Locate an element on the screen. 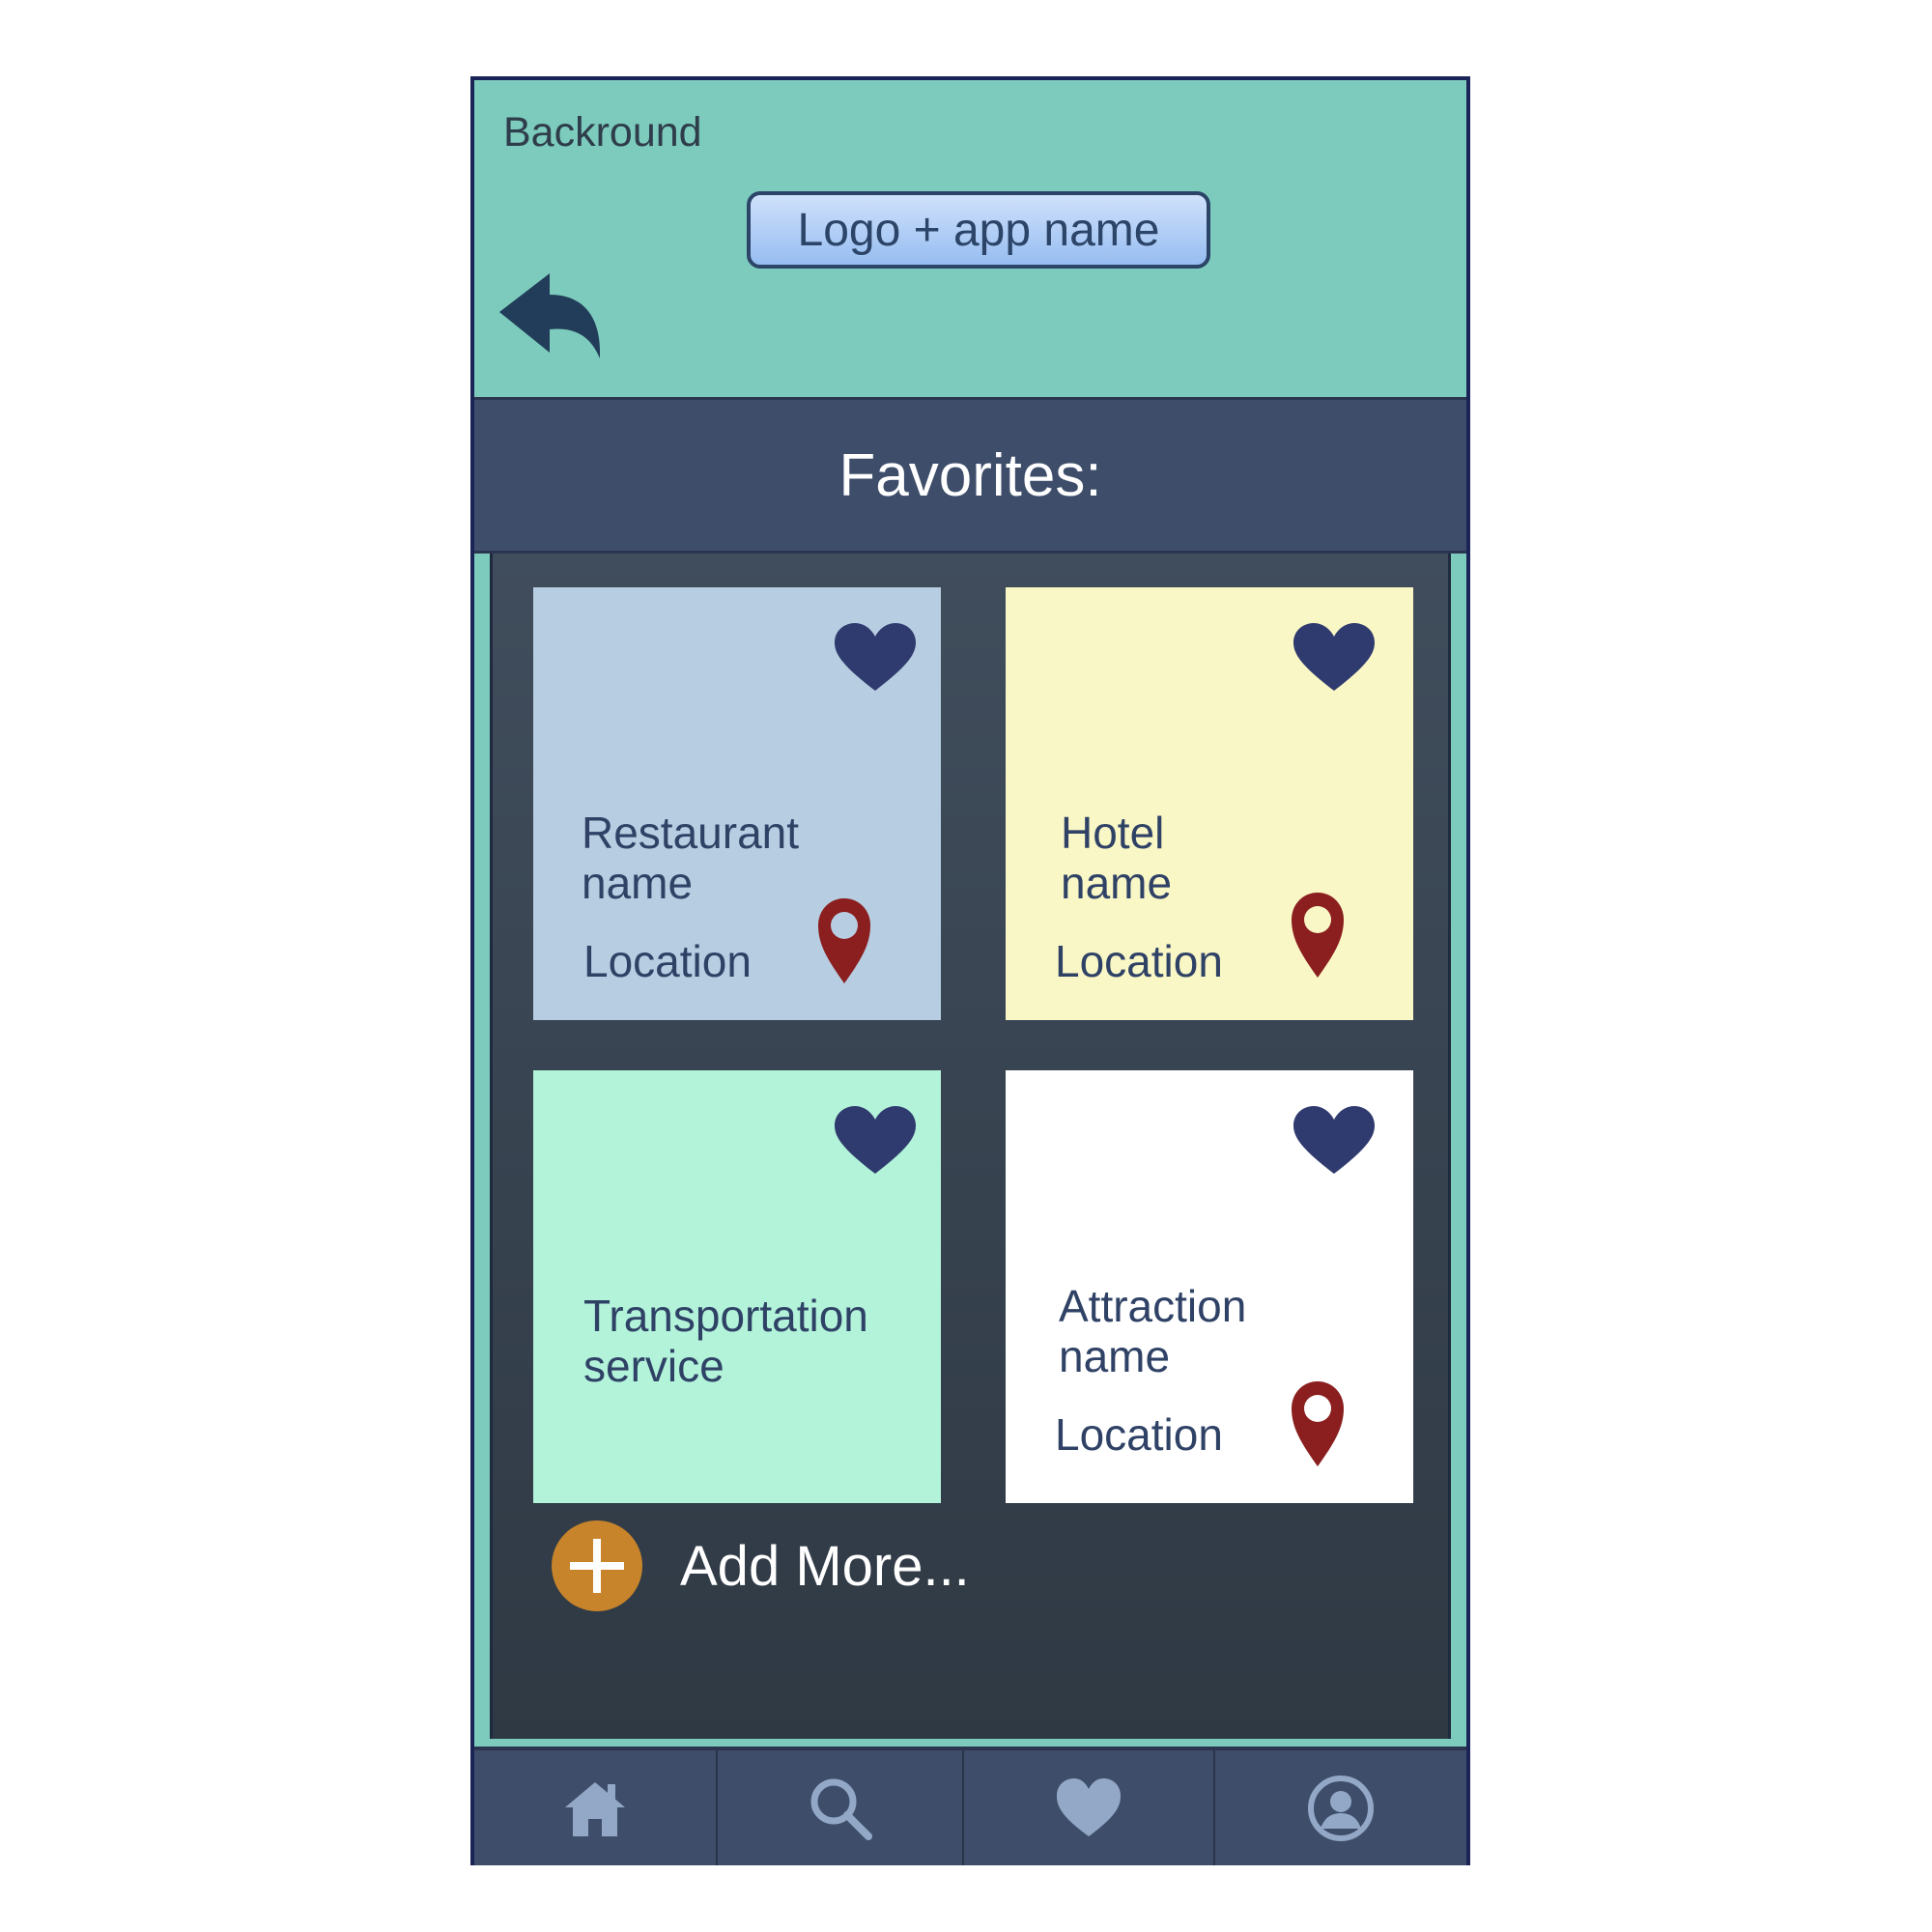  nav-search is located at coordinates (839, 1807).